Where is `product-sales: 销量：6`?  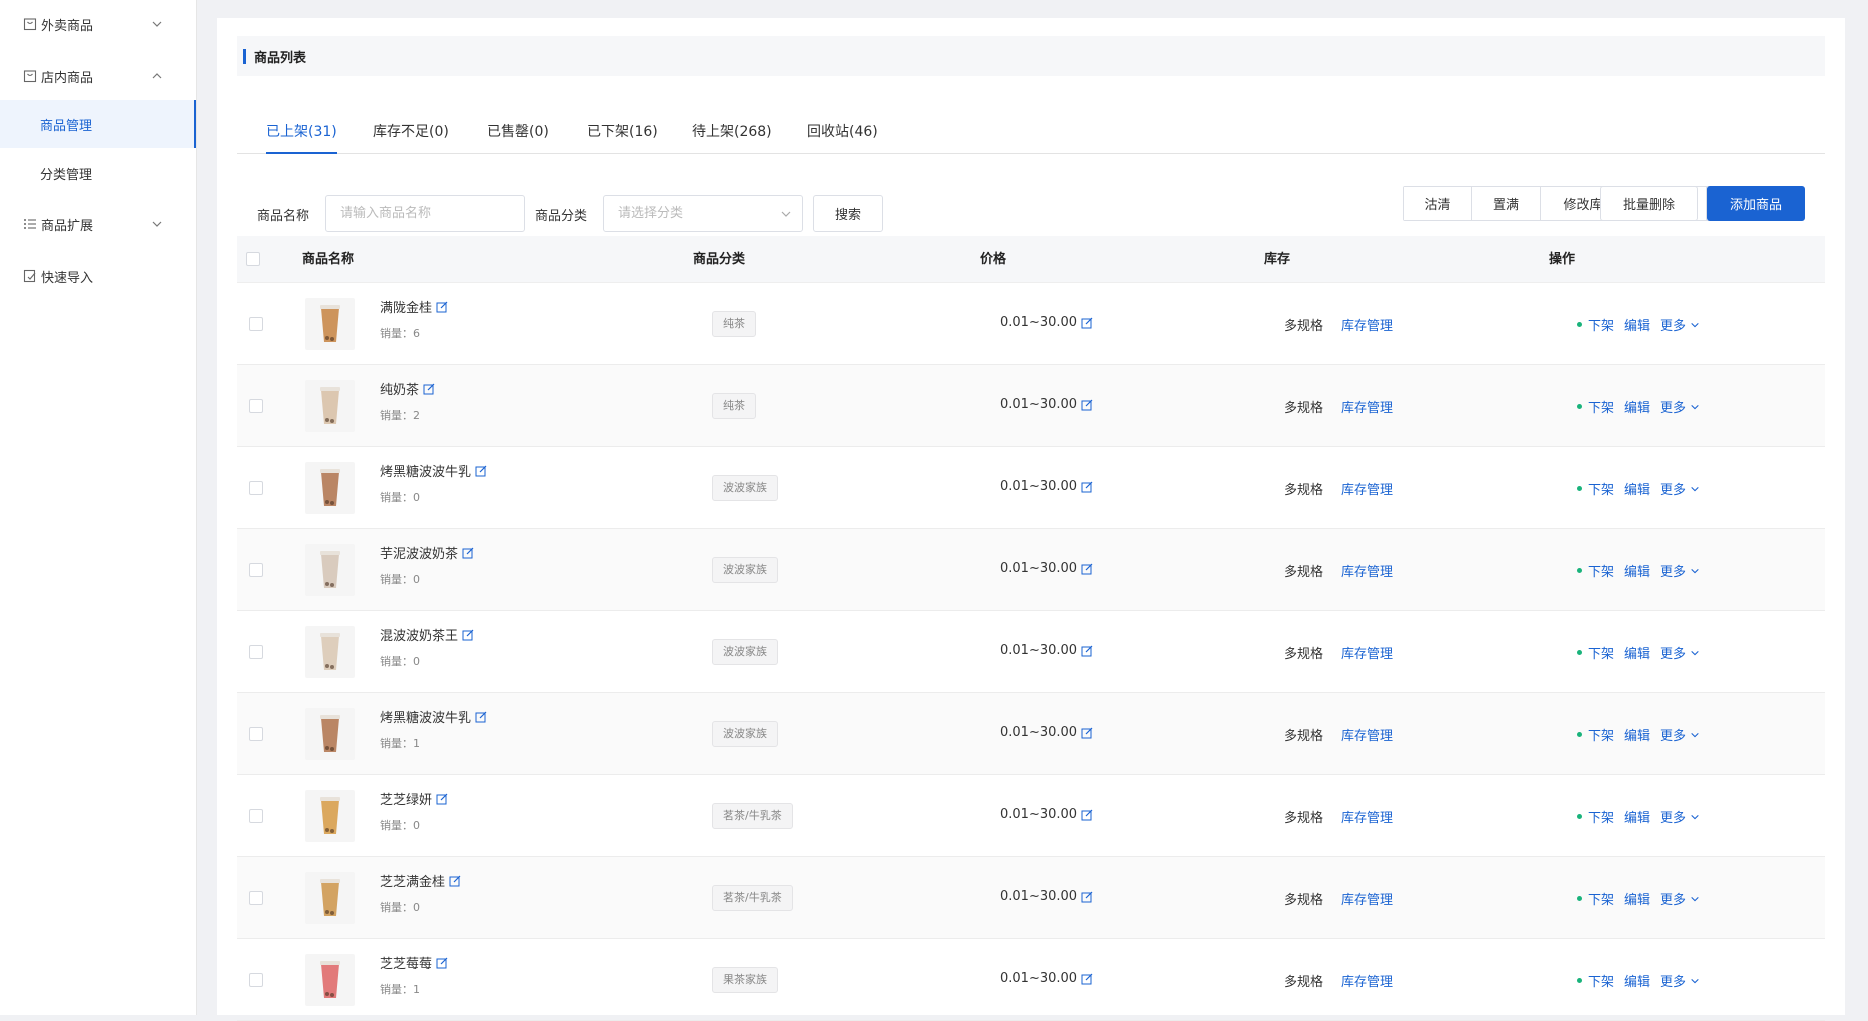
product-sales: 销量：6 is located at coordinates (400, 333).